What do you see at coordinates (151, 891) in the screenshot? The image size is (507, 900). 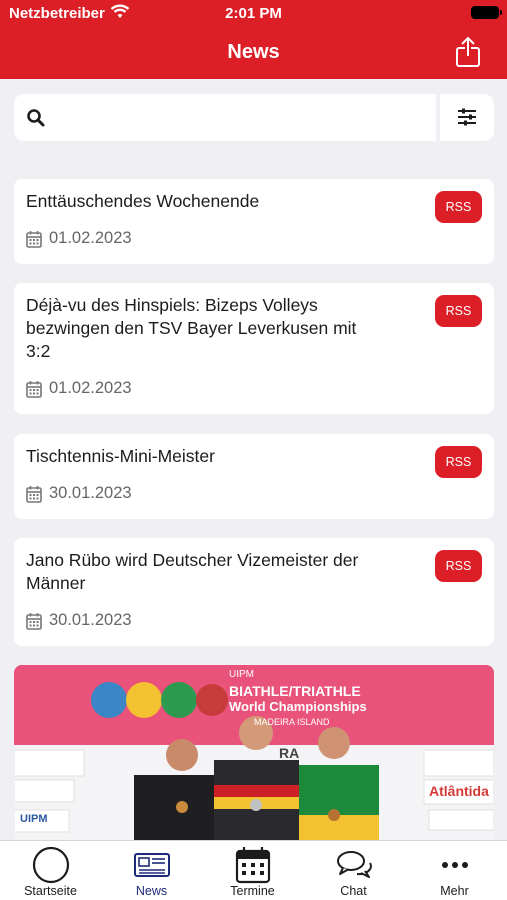 I see `tab-label: News` at bounding box center [151, 891].